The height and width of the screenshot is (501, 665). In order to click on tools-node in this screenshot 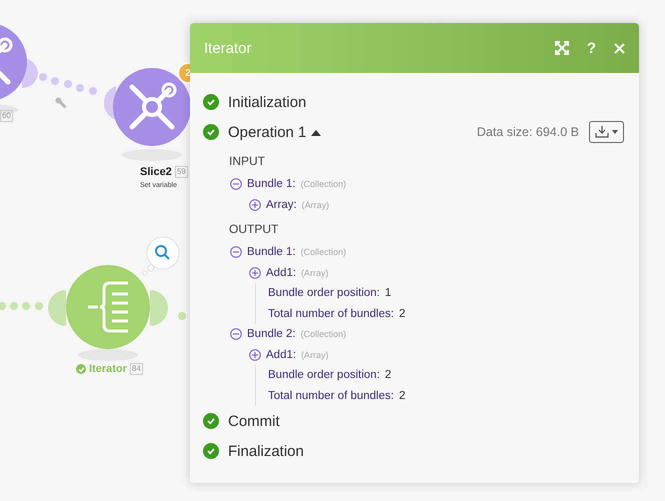, I will do `click(13, 62)`.